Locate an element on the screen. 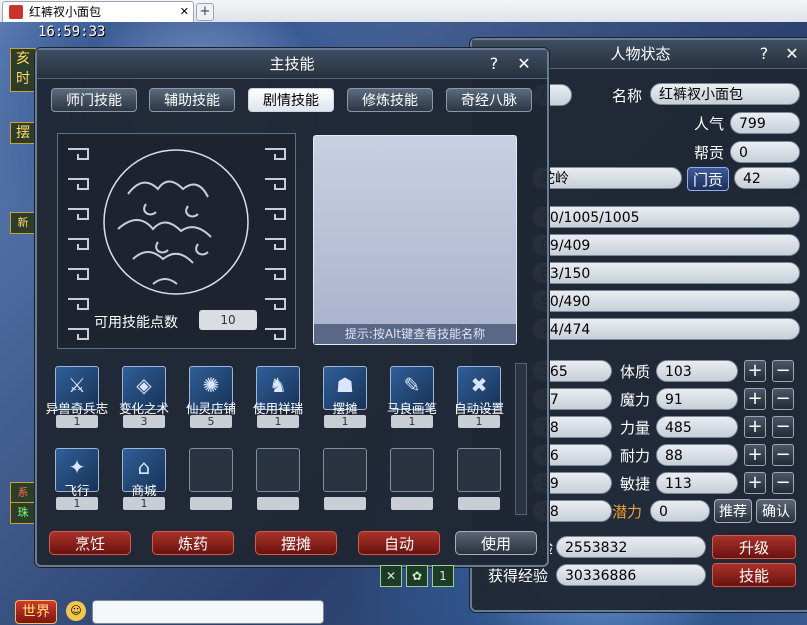 This screenshot has width=807, height=625. gained-experience-label: 获得经验 is located at coordinates (518, 576).